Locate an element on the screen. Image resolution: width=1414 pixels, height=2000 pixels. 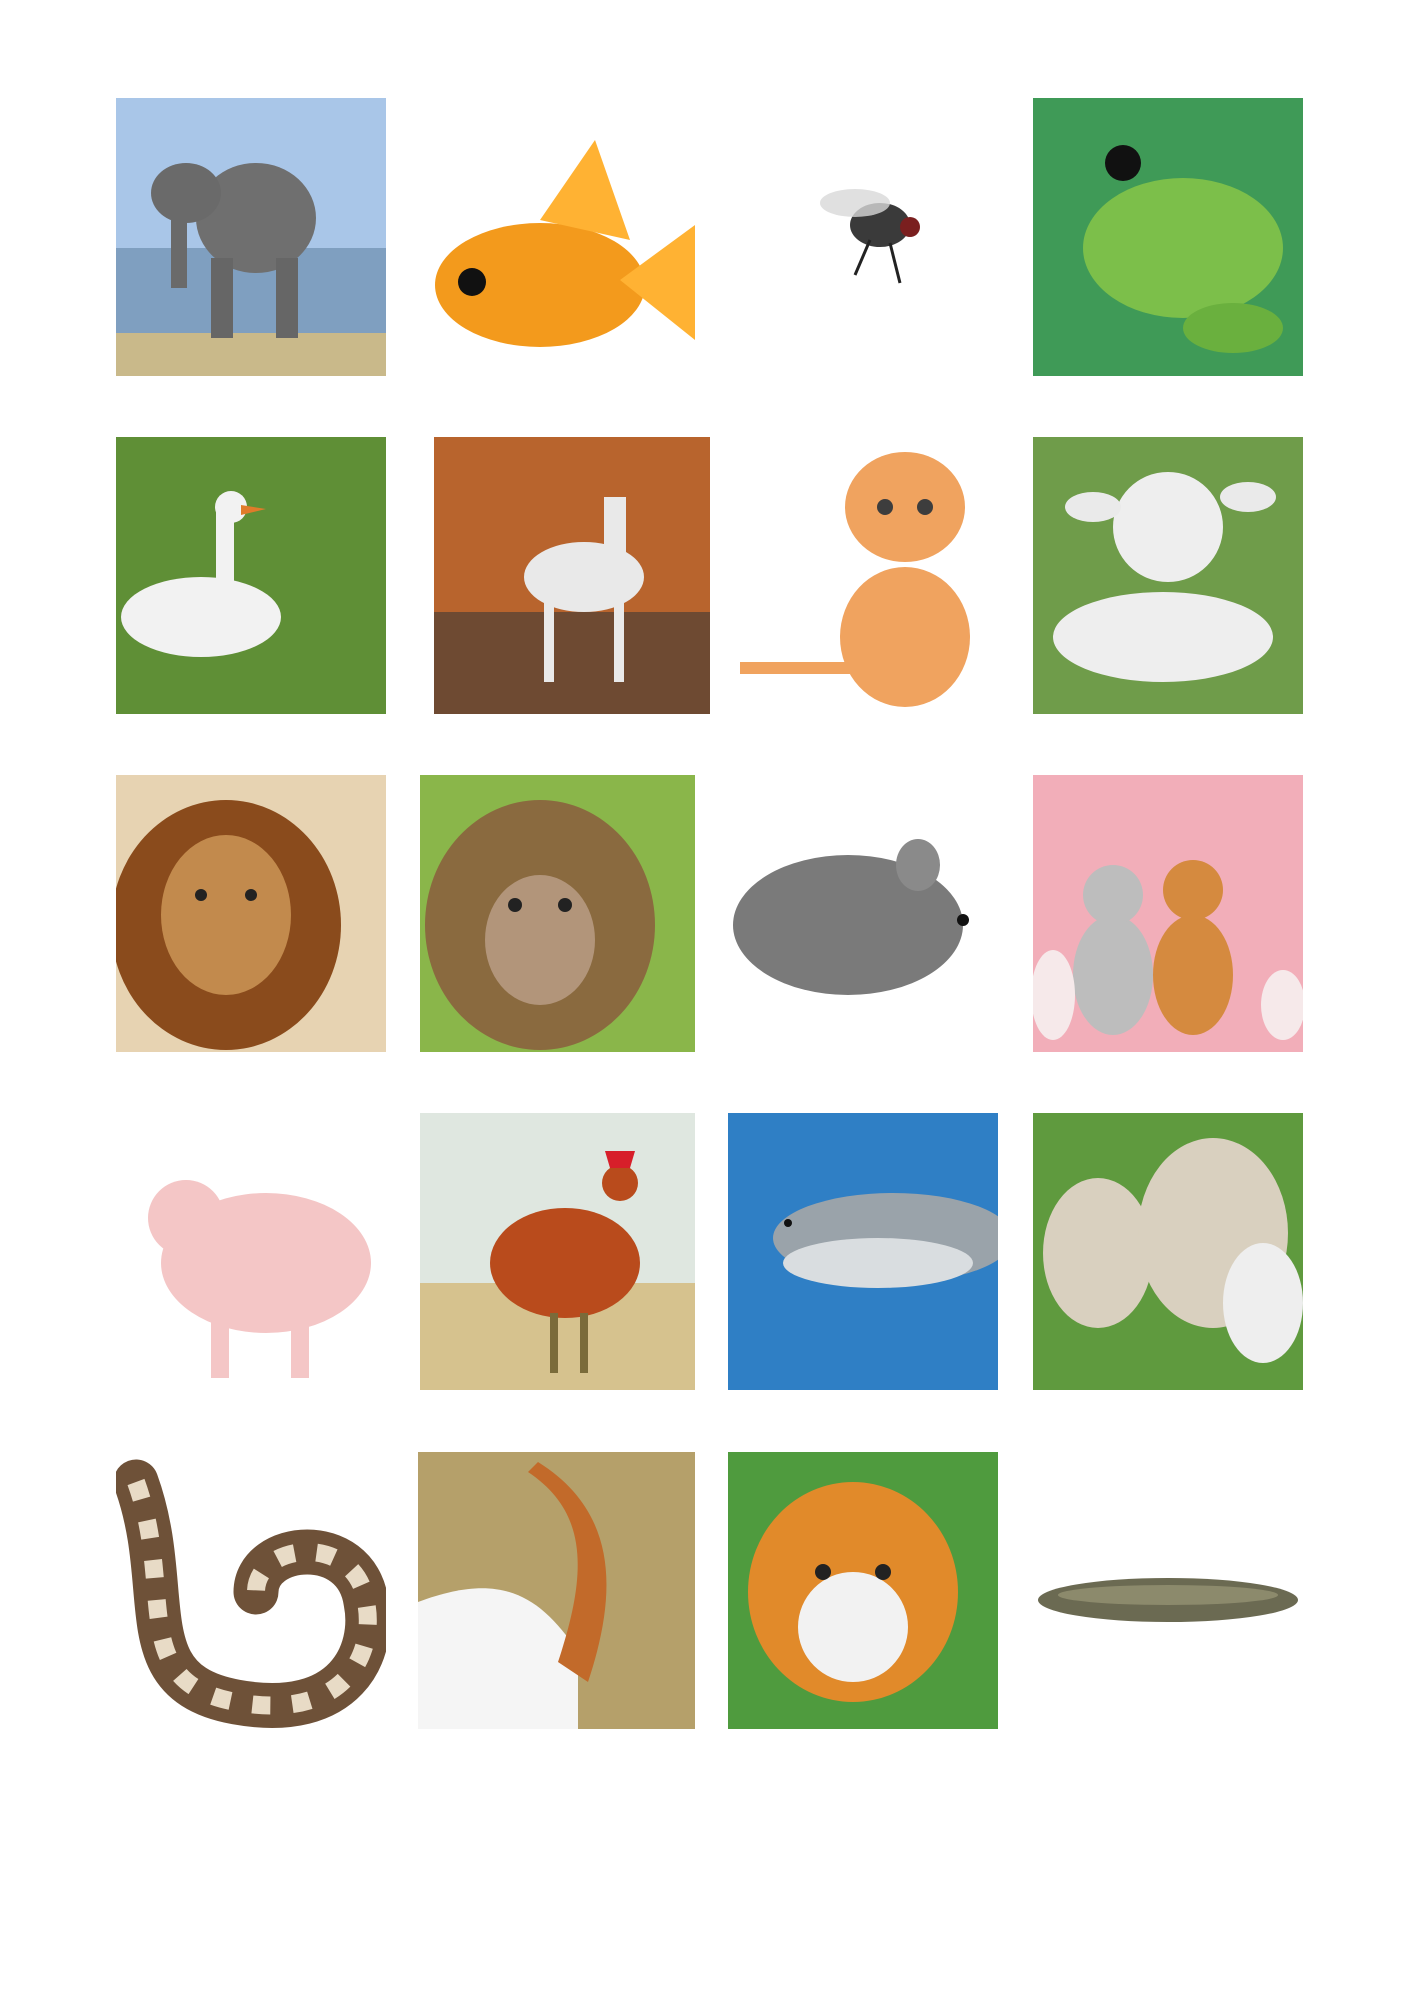
sheep-photo is located at coordinates (1168, 1251).